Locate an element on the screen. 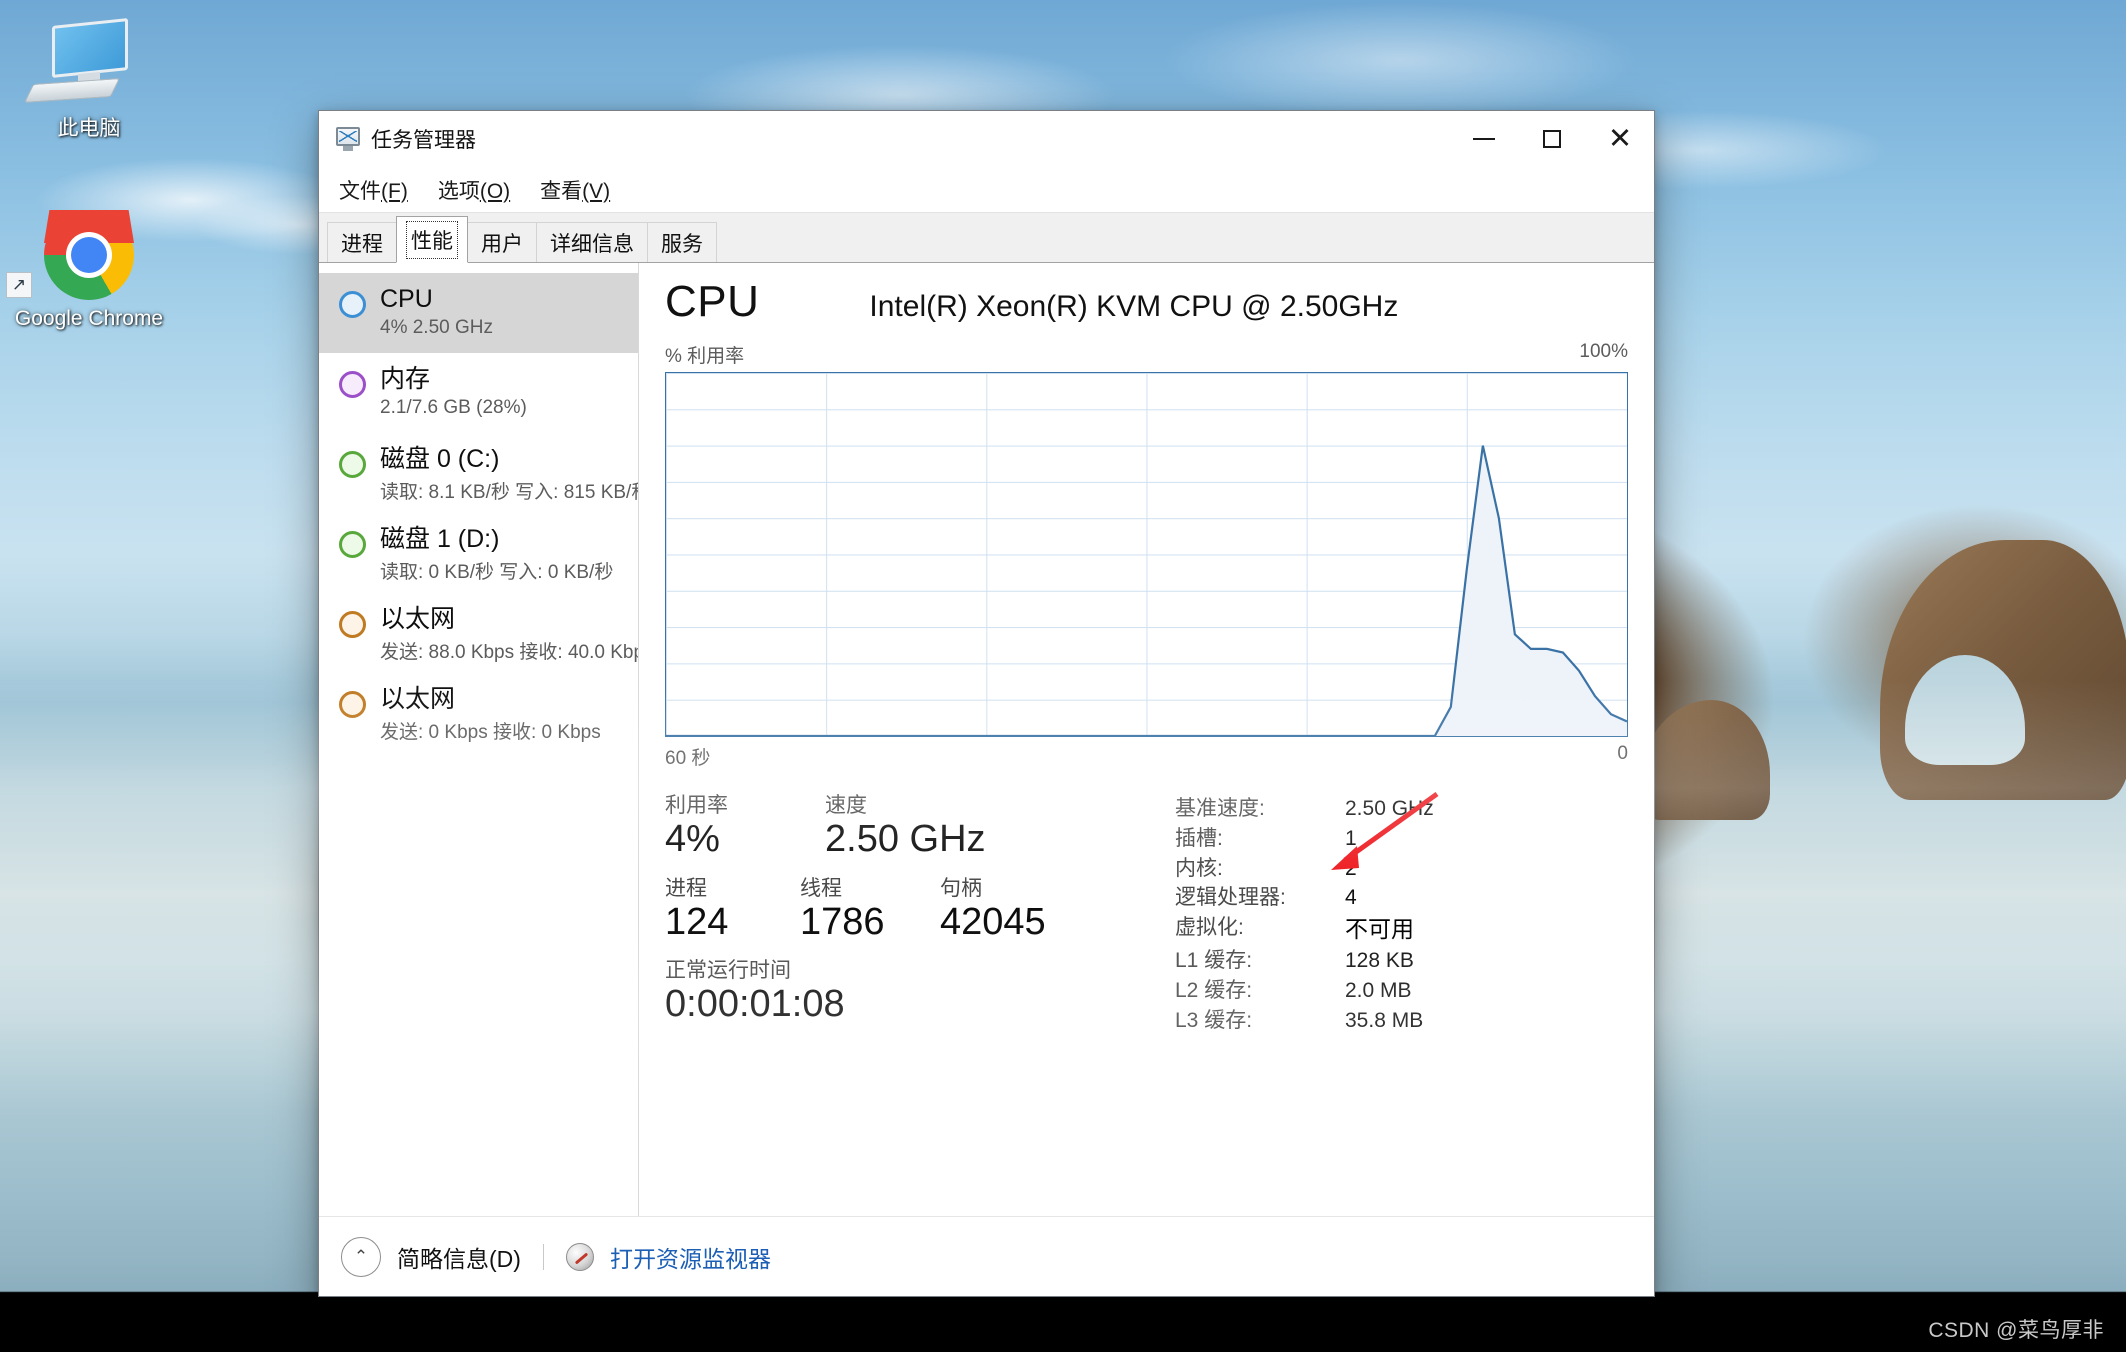 Image resolution: width=2126 pixels, height=1352 pixels. spec-l1-cache: L1 缓存: 128 KB is located at coordinates (1294, 960).